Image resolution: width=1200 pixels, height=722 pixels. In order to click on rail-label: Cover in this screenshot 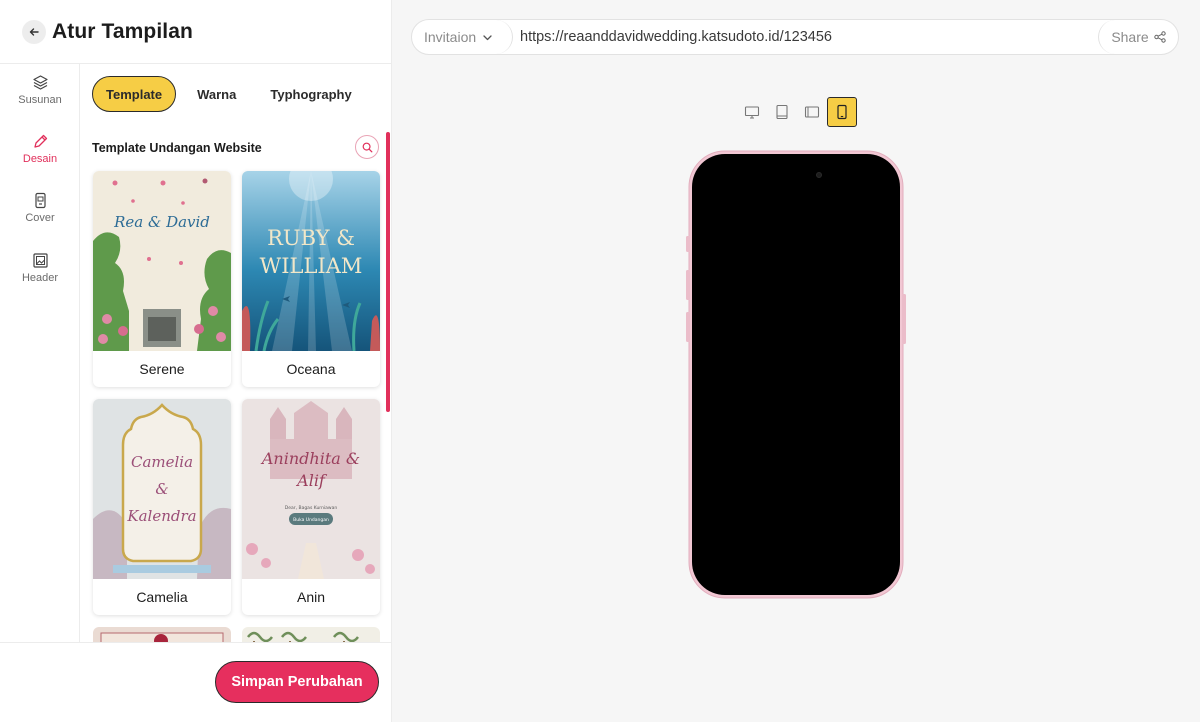, I will do `click(40, 218)`.